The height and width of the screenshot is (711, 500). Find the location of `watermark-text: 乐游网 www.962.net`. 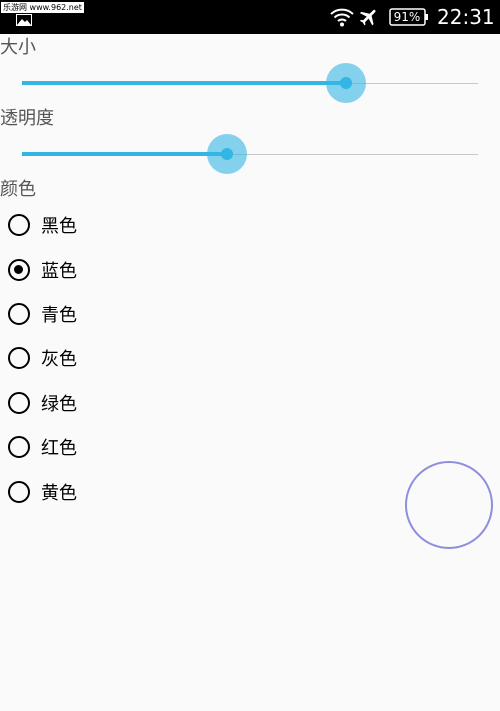

watermark-text: 乐游网 www.962.net is located at coordinates (42, 7).